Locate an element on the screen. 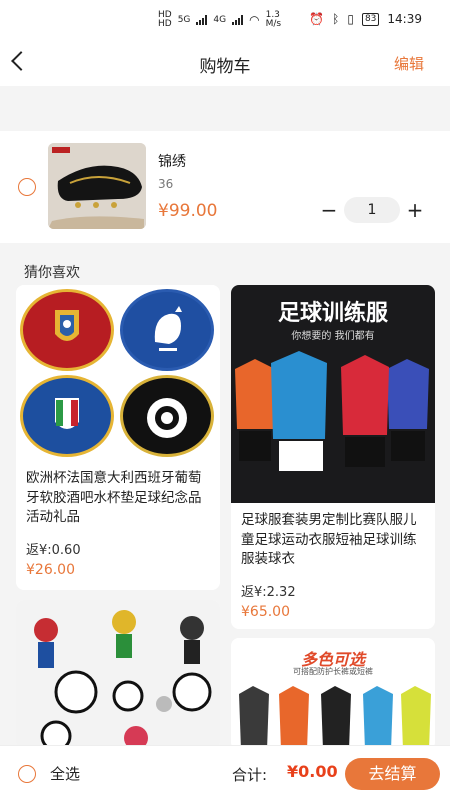 The width and height of the screenshot is (450, 800). quantity-stepper: − 1 + is located at coordinates (372, 210).